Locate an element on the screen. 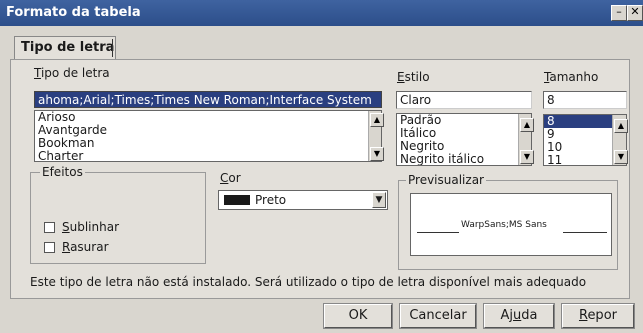 The height and width of the screenshot is (333, 643). list-item: Negrito itálico is located at coordinates (464, 159).